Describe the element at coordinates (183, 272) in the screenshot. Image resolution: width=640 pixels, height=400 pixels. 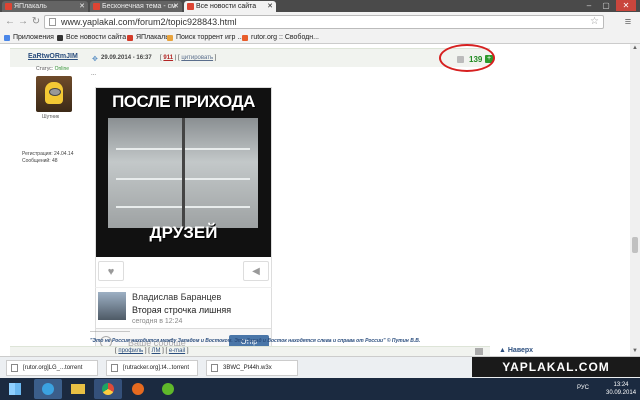
I see `meme-actions: ♥ ◀` at that location.